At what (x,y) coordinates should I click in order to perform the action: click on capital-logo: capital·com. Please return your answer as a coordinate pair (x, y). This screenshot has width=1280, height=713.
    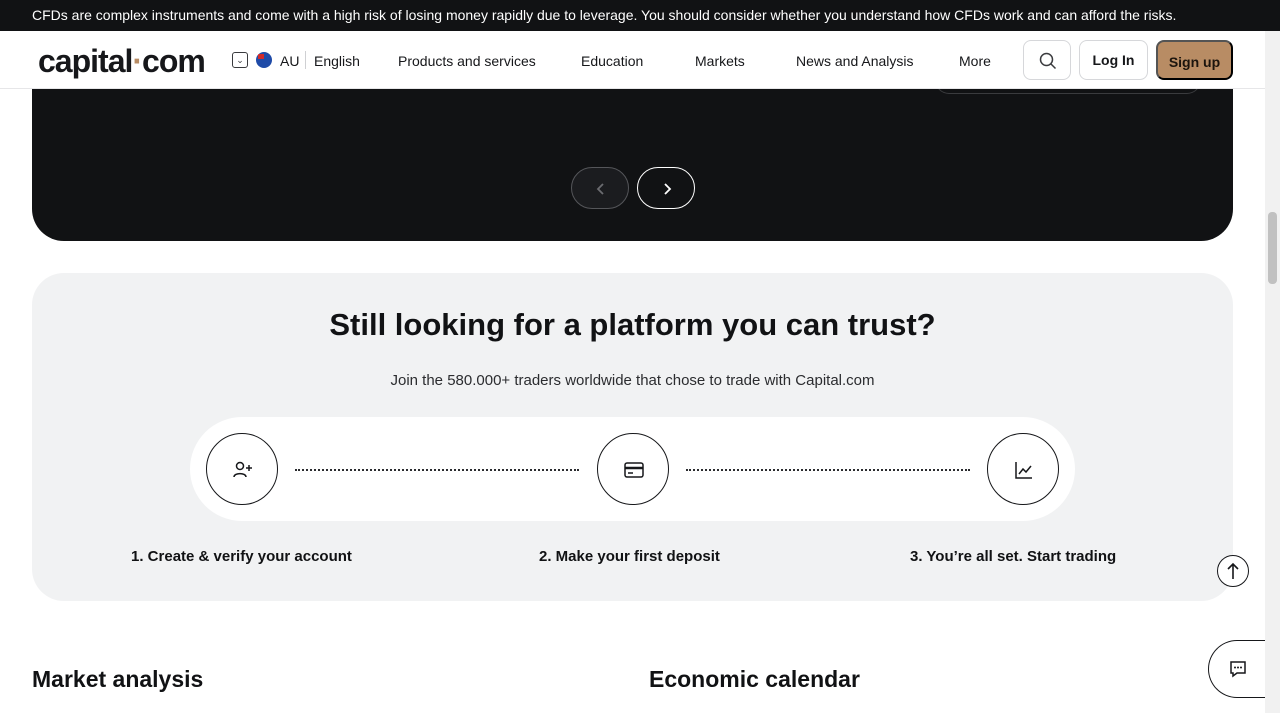
    Looking at the image, I should click on (122, 61).